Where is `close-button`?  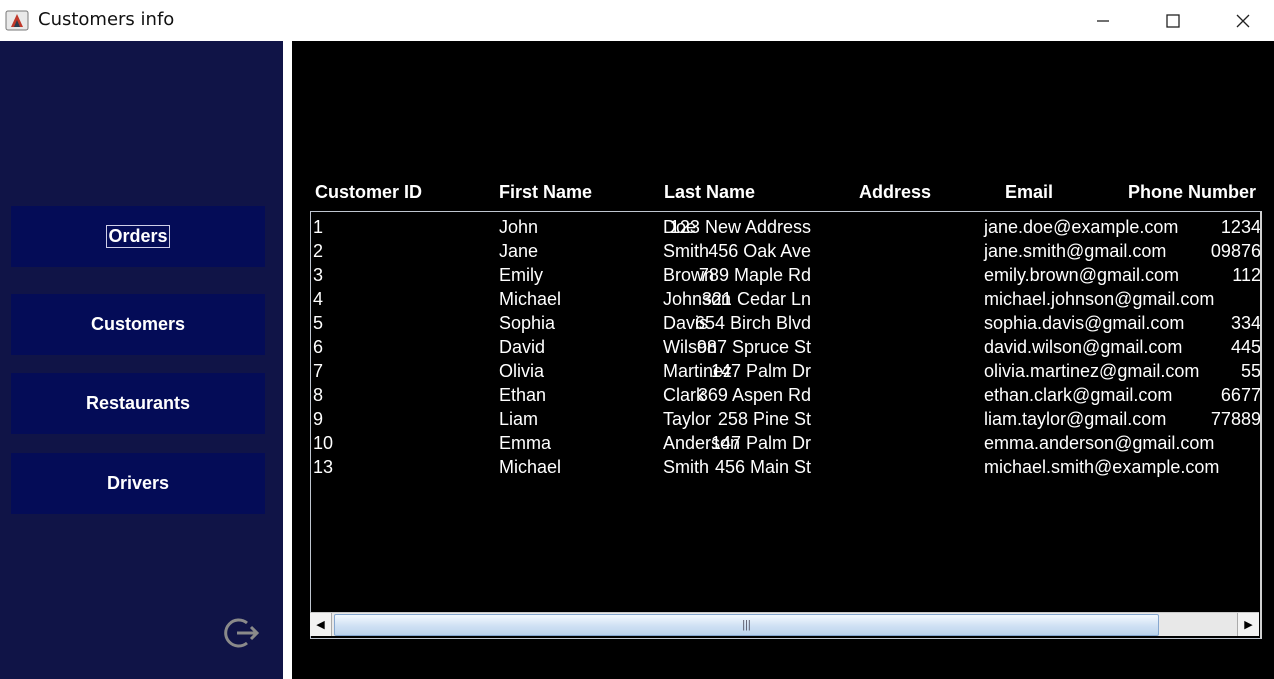 close-button is located at coordinates (1241, 20).